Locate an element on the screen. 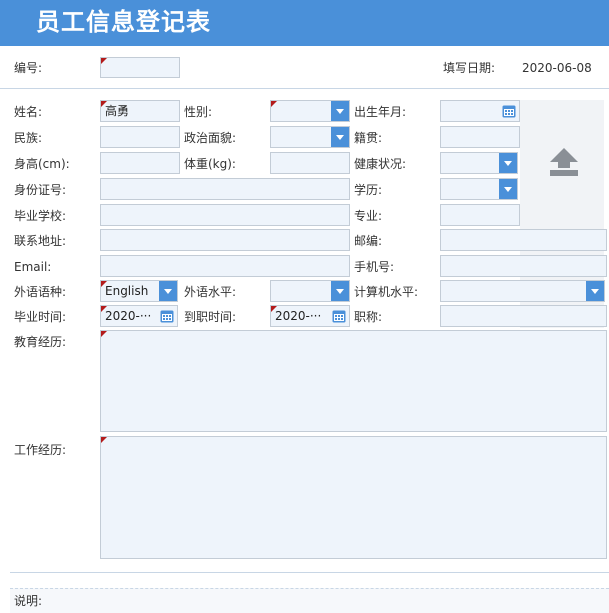 This screenshot has width=609, height=613. school-input is located at coordinates (225, 215).